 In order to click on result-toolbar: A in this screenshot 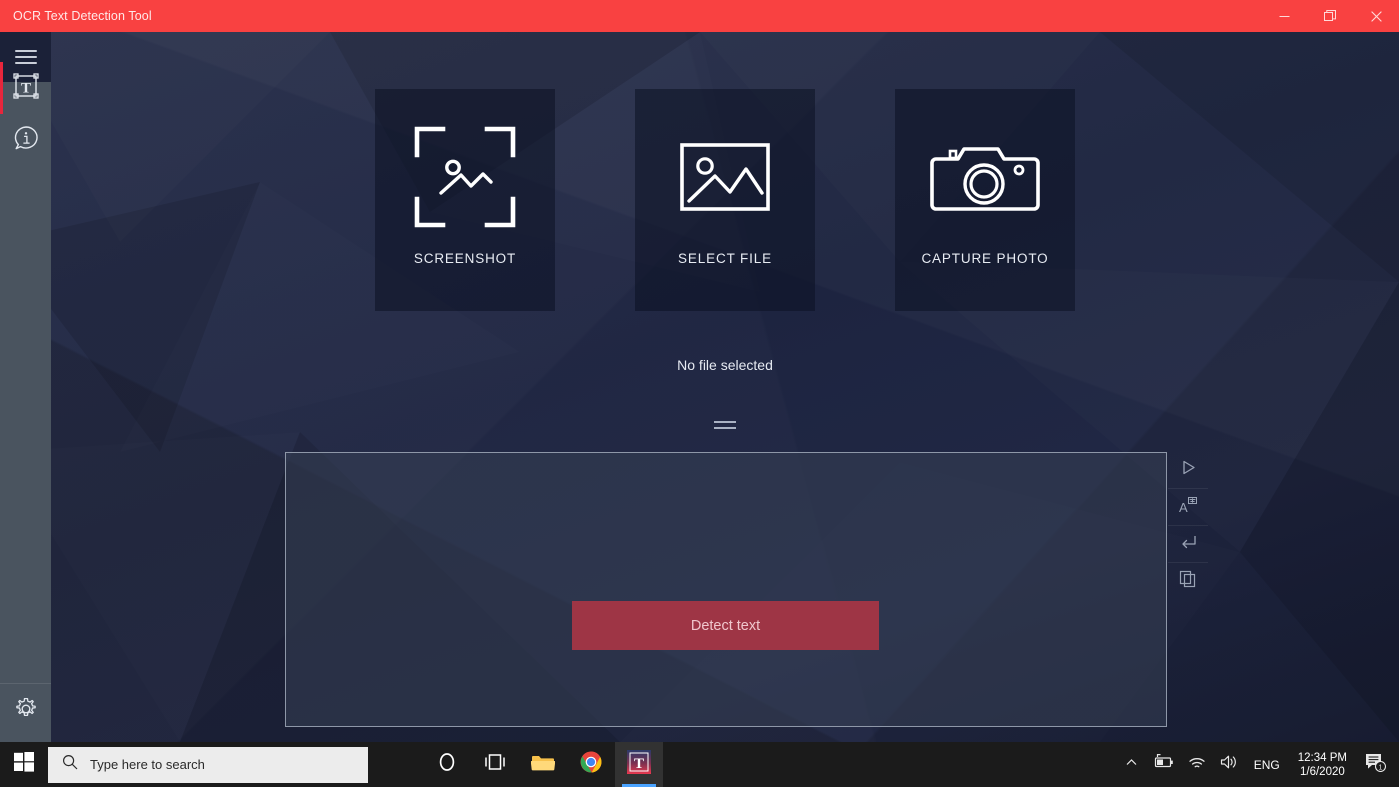, I will do `click(1188, 526)`.